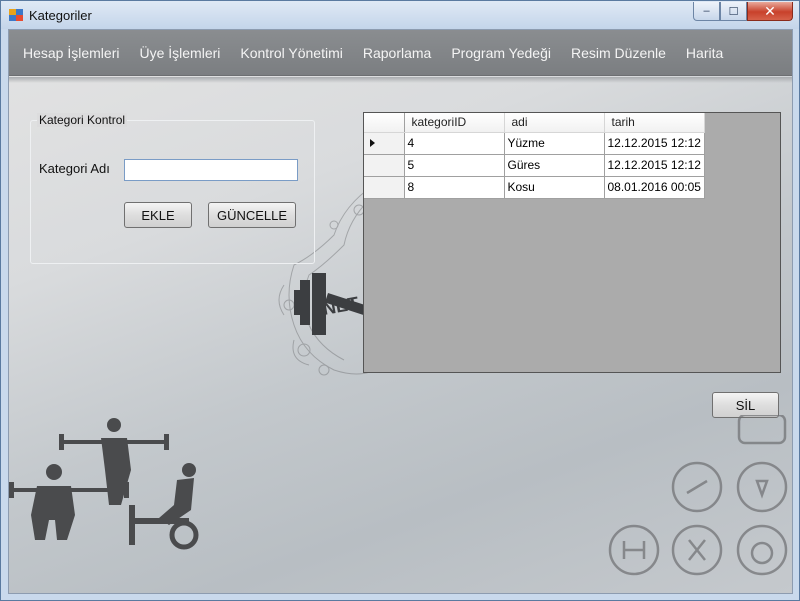 The height and width of the screenshot is (601, 800). What do you see at coordinates (372, 143) in the screenshot?
I see `current-row-arrow-icon` at bounding box center [372, 143].